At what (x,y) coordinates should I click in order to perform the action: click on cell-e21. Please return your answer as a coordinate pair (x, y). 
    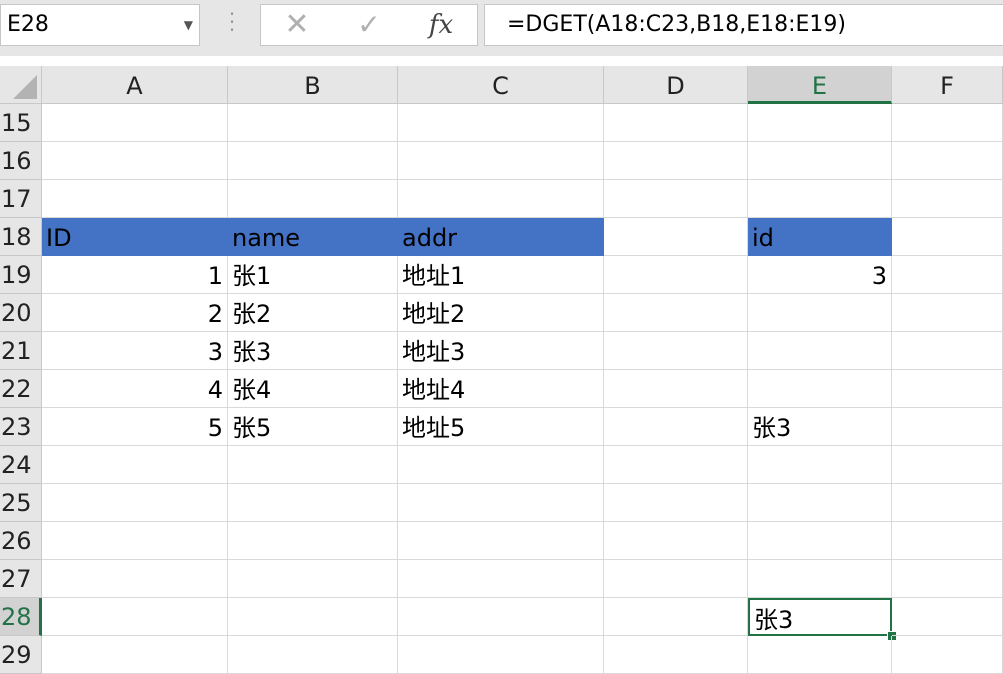
    Looking at the image, I should click on (820, 351).